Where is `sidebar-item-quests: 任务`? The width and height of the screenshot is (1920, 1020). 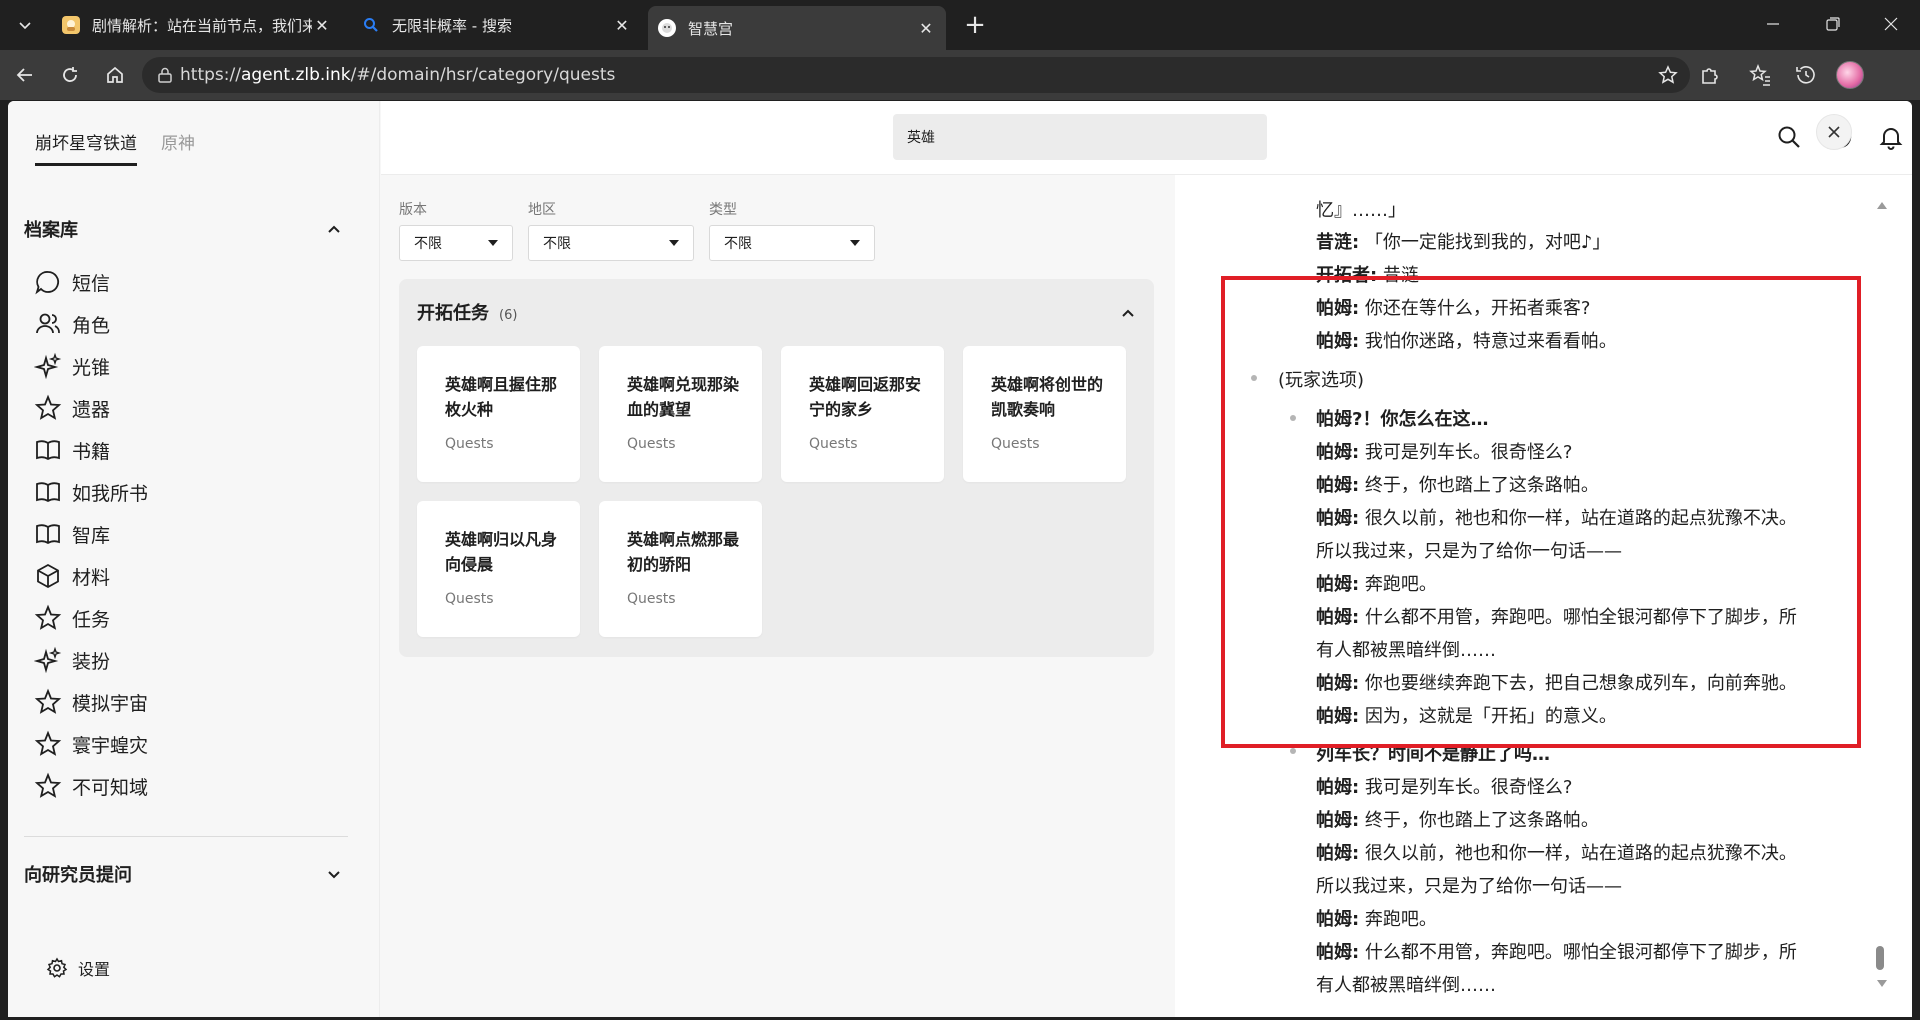 sidebar-item-quests: 任务 is located at coordinates (91, 618).